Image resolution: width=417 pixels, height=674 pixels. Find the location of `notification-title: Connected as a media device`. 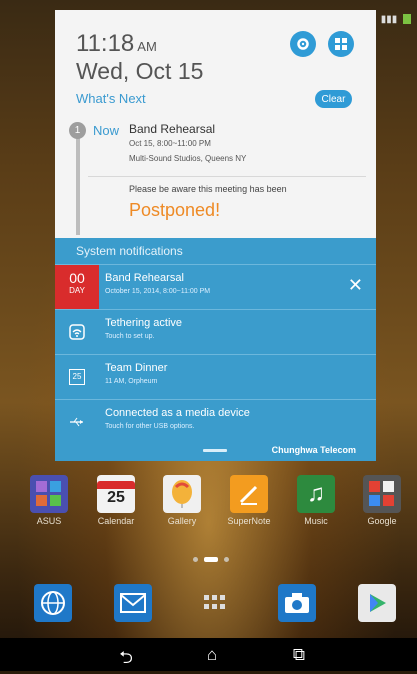

notification-title: Connected as a media device is located at coordinates (177, 413).